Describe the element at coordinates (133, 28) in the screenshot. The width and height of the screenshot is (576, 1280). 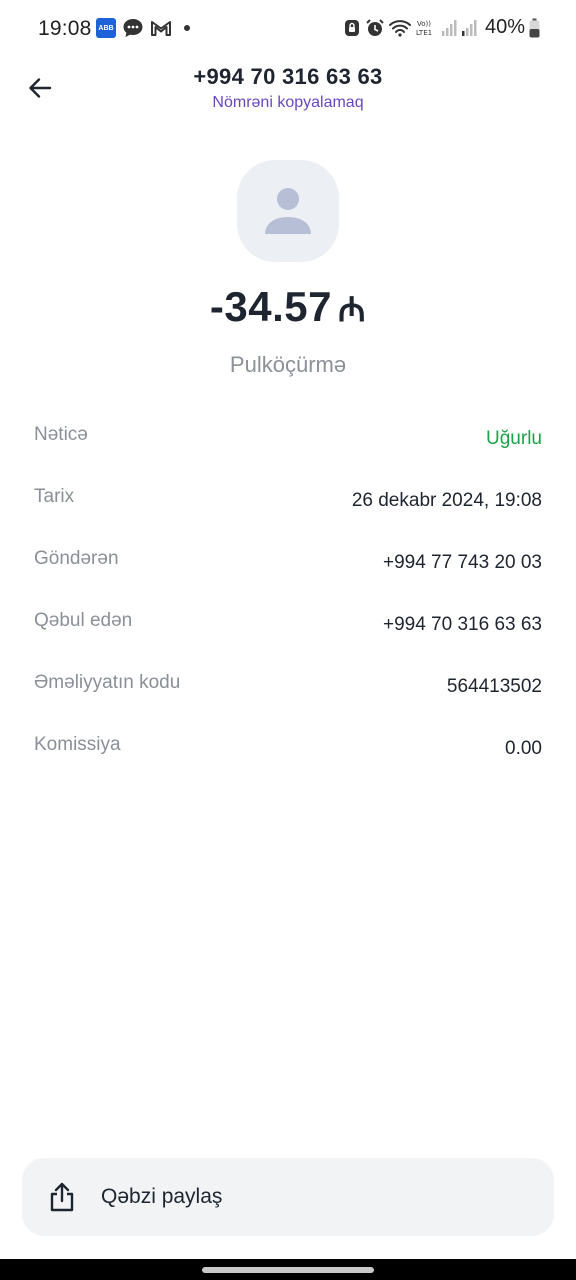
I see `messages-icon` at that location.